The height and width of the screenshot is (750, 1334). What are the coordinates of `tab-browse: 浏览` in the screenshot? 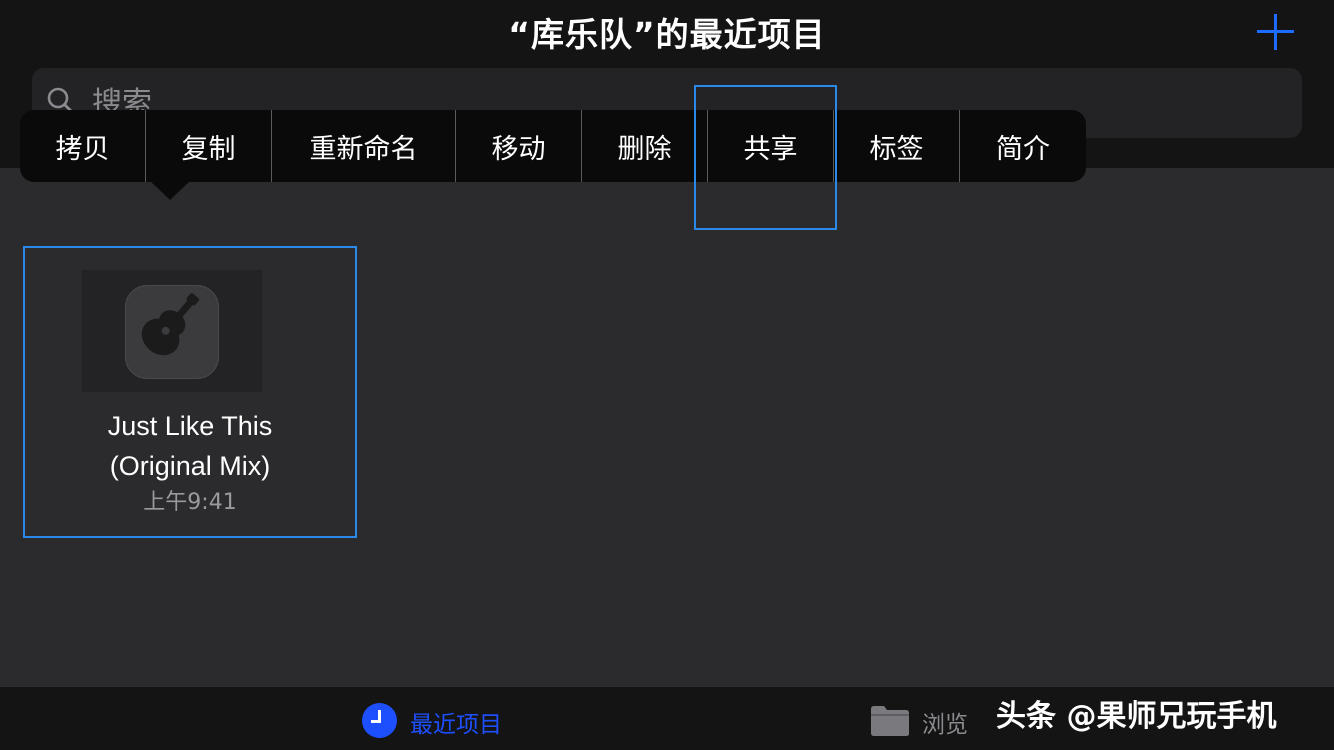 It's located at (945, 722).